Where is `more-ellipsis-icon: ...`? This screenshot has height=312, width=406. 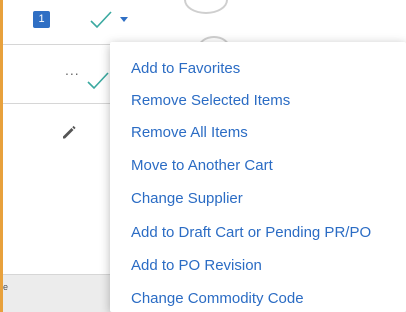 more-ellipsis-icon: ... is located at coordinates (72, 70).